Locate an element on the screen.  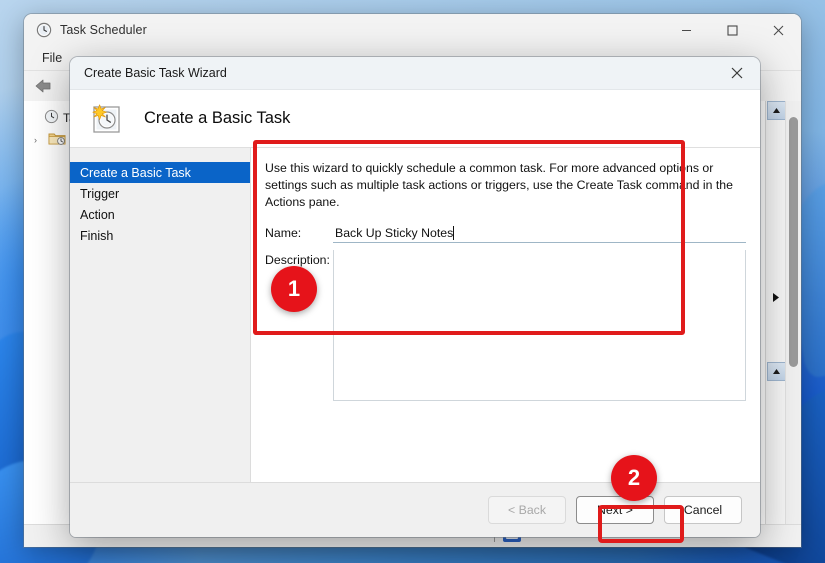
text-cursor is located at coordinates (454, 232).